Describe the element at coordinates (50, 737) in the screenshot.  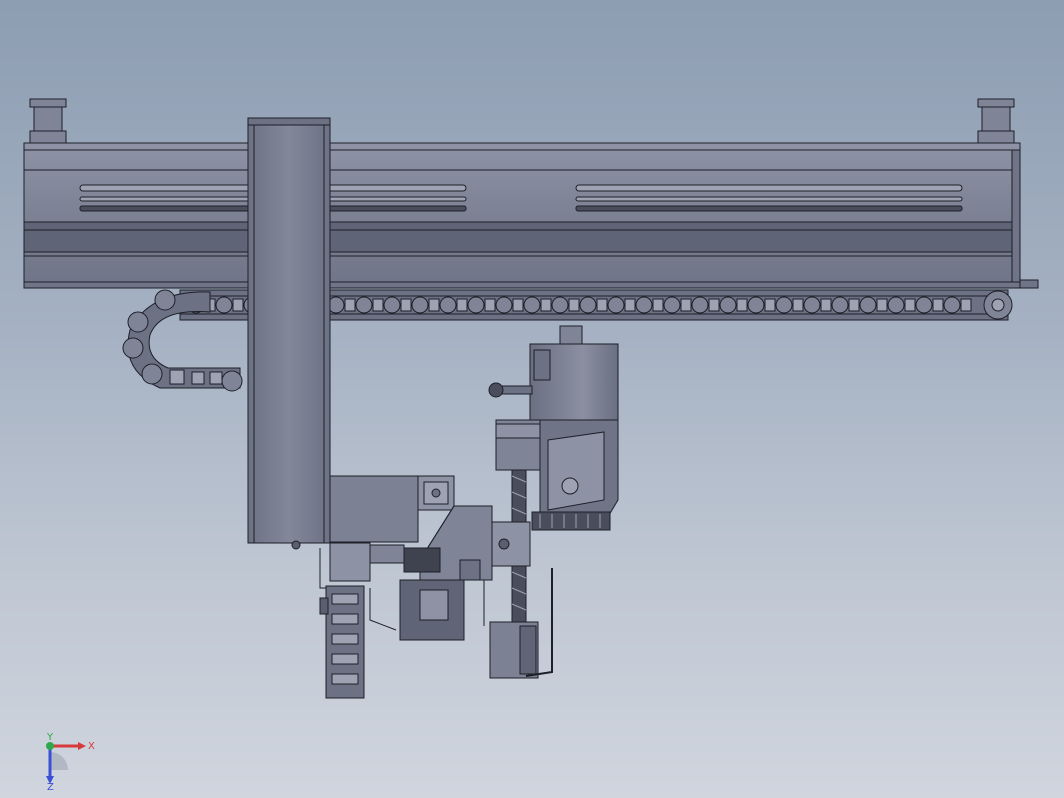
I see `y-axis-label: Y` at that location.